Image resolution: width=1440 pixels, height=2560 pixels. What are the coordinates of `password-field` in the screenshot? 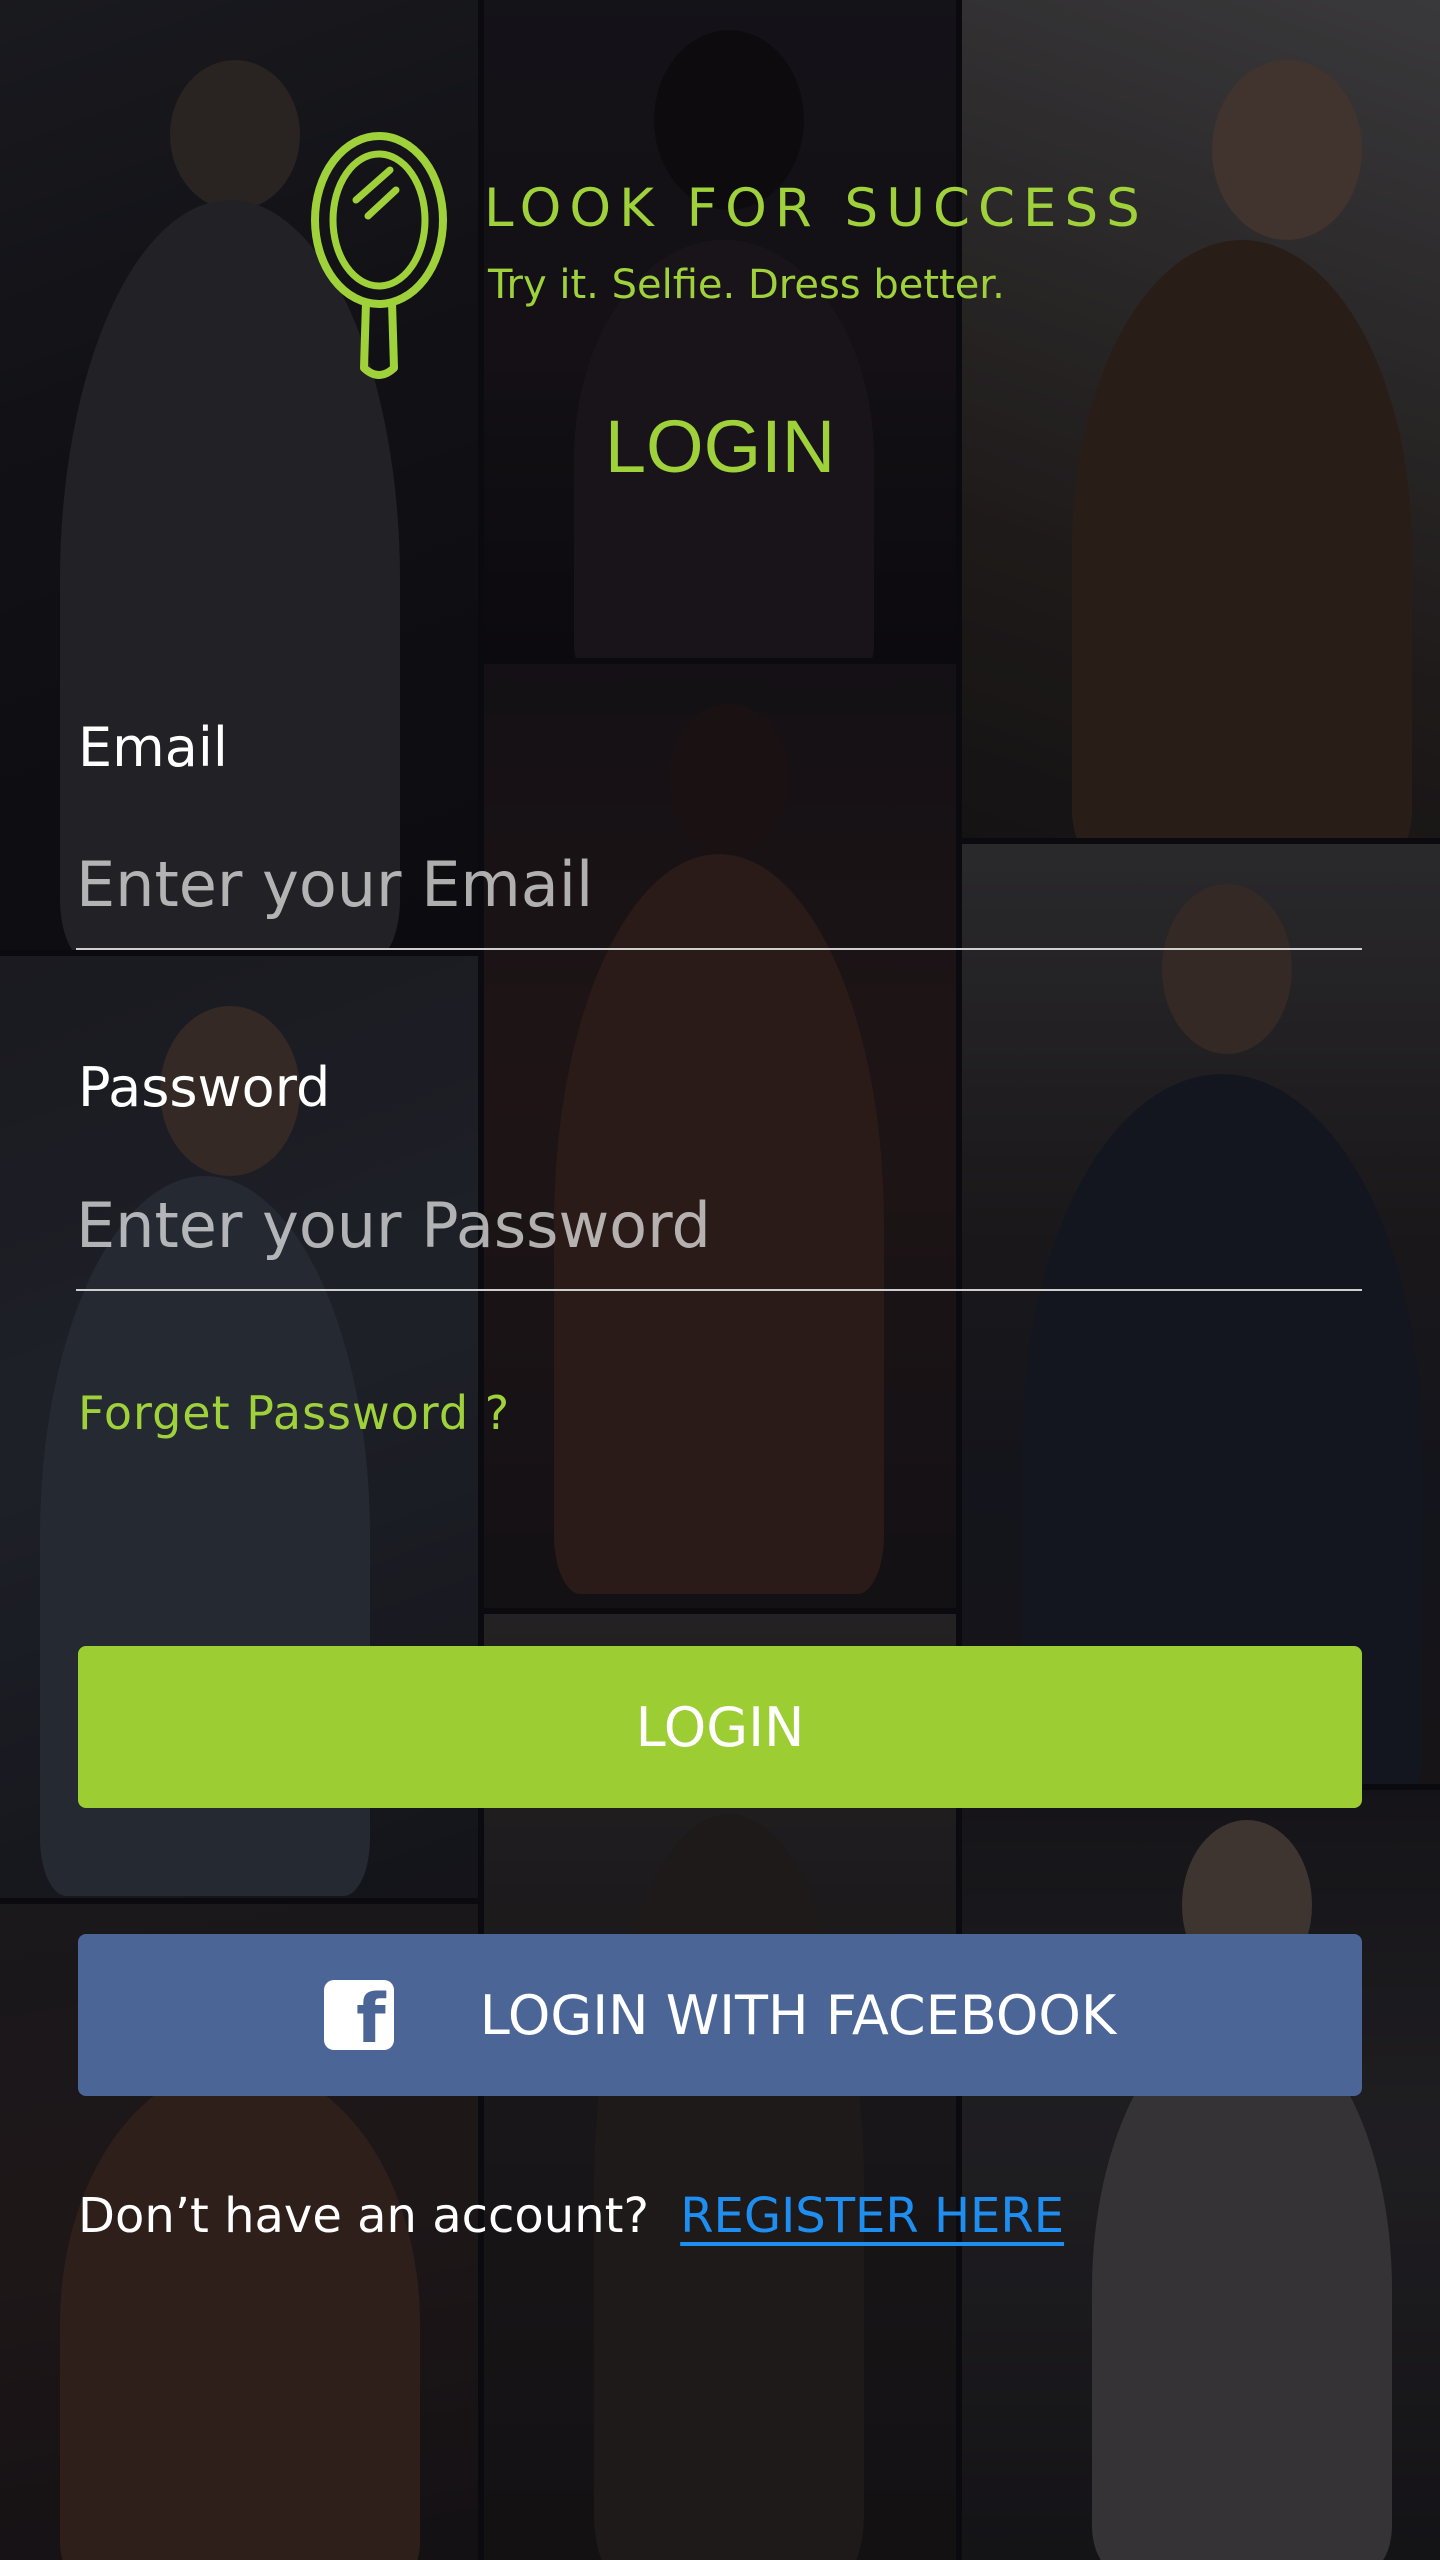 It's located at (719, 1236).